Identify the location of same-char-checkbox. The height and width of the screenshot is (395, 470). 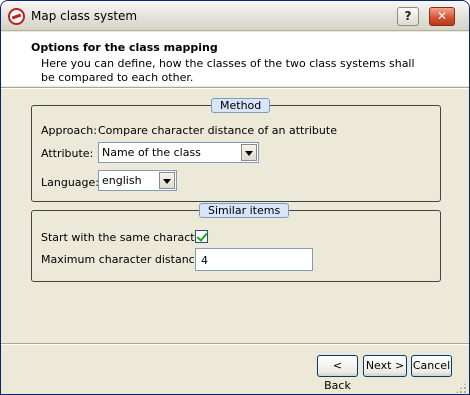
(201, 236).